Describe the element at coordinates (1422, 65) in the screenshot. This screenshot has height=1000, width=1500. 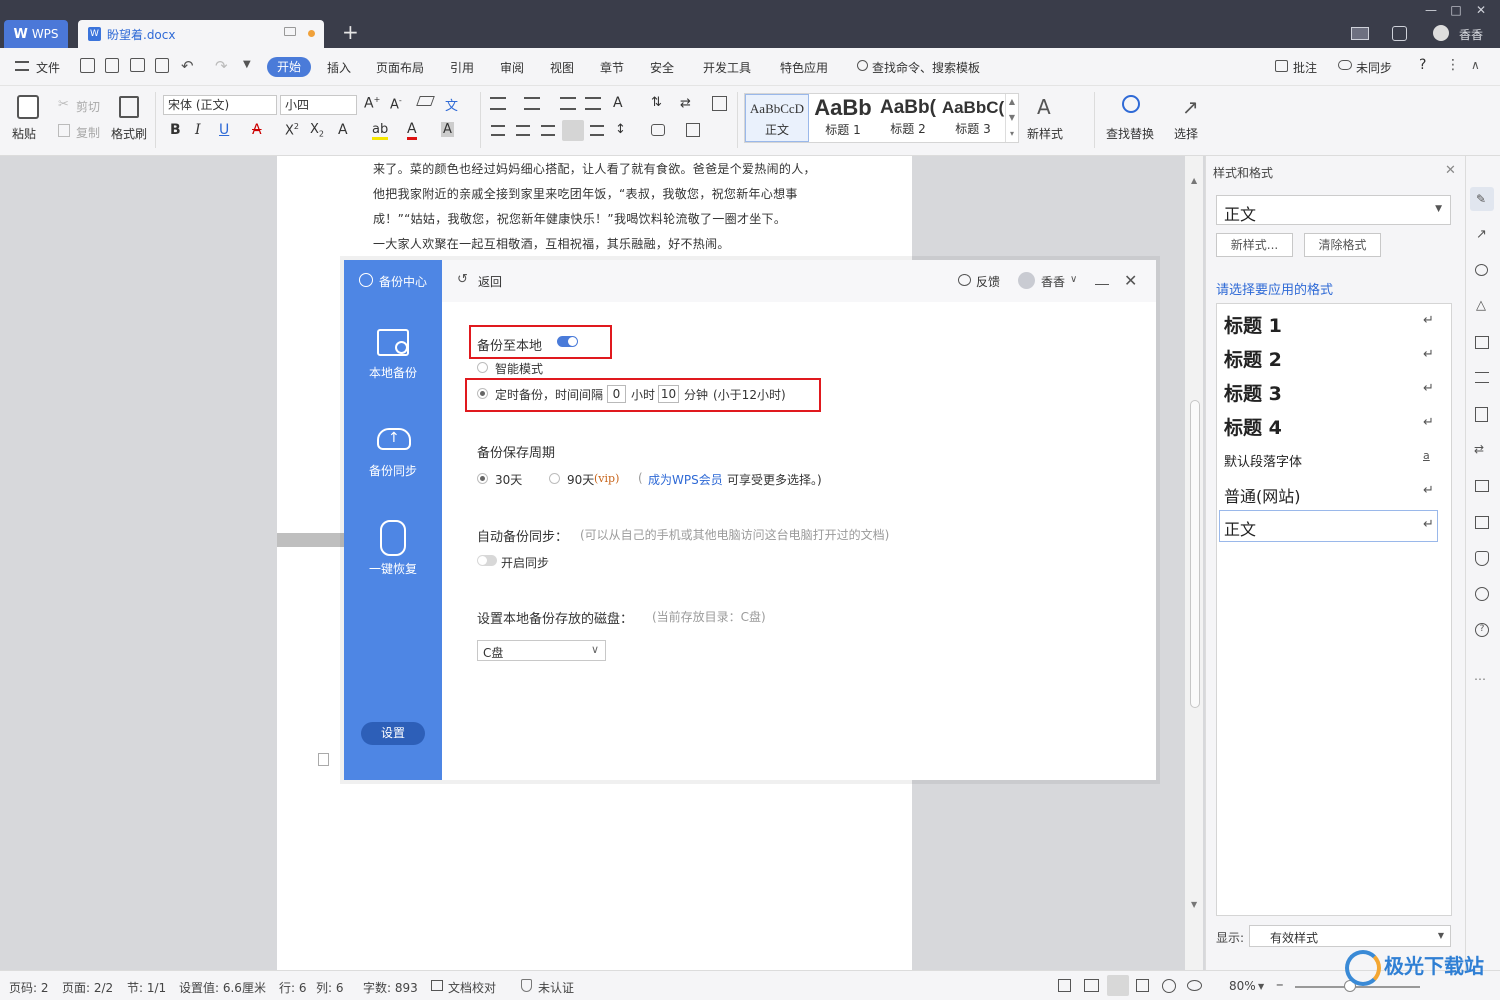
I see `help-icon: ?` at that location.